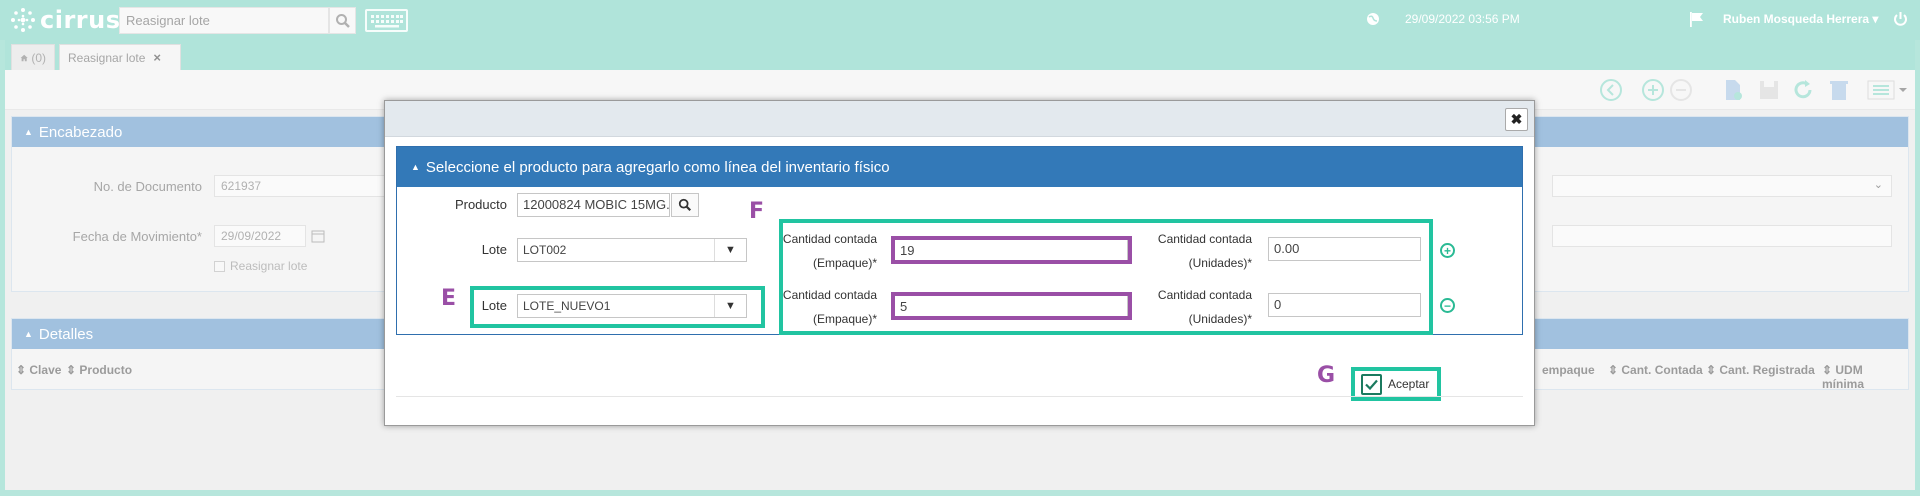 The image size is (1920, 496). I want to click on search-icon, so click(685, 205).